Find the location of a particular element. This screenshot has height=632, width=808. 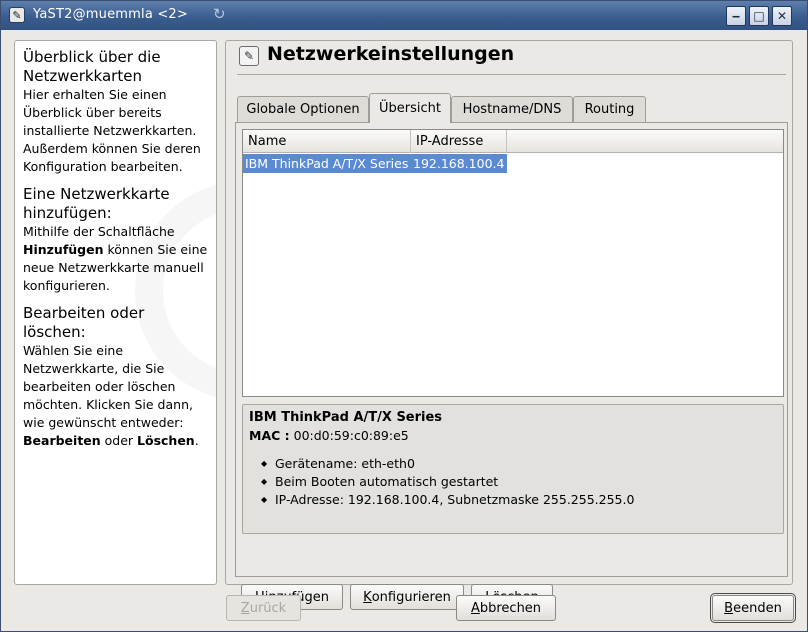

help-delete-keyword: Löschen is located at coordinates (166, 440).